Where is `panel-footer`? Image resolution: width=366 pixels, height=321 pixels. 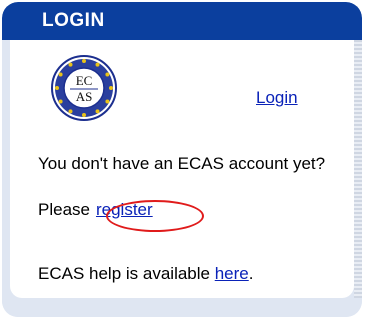
panel-footer is located at coordinates (182, 307).